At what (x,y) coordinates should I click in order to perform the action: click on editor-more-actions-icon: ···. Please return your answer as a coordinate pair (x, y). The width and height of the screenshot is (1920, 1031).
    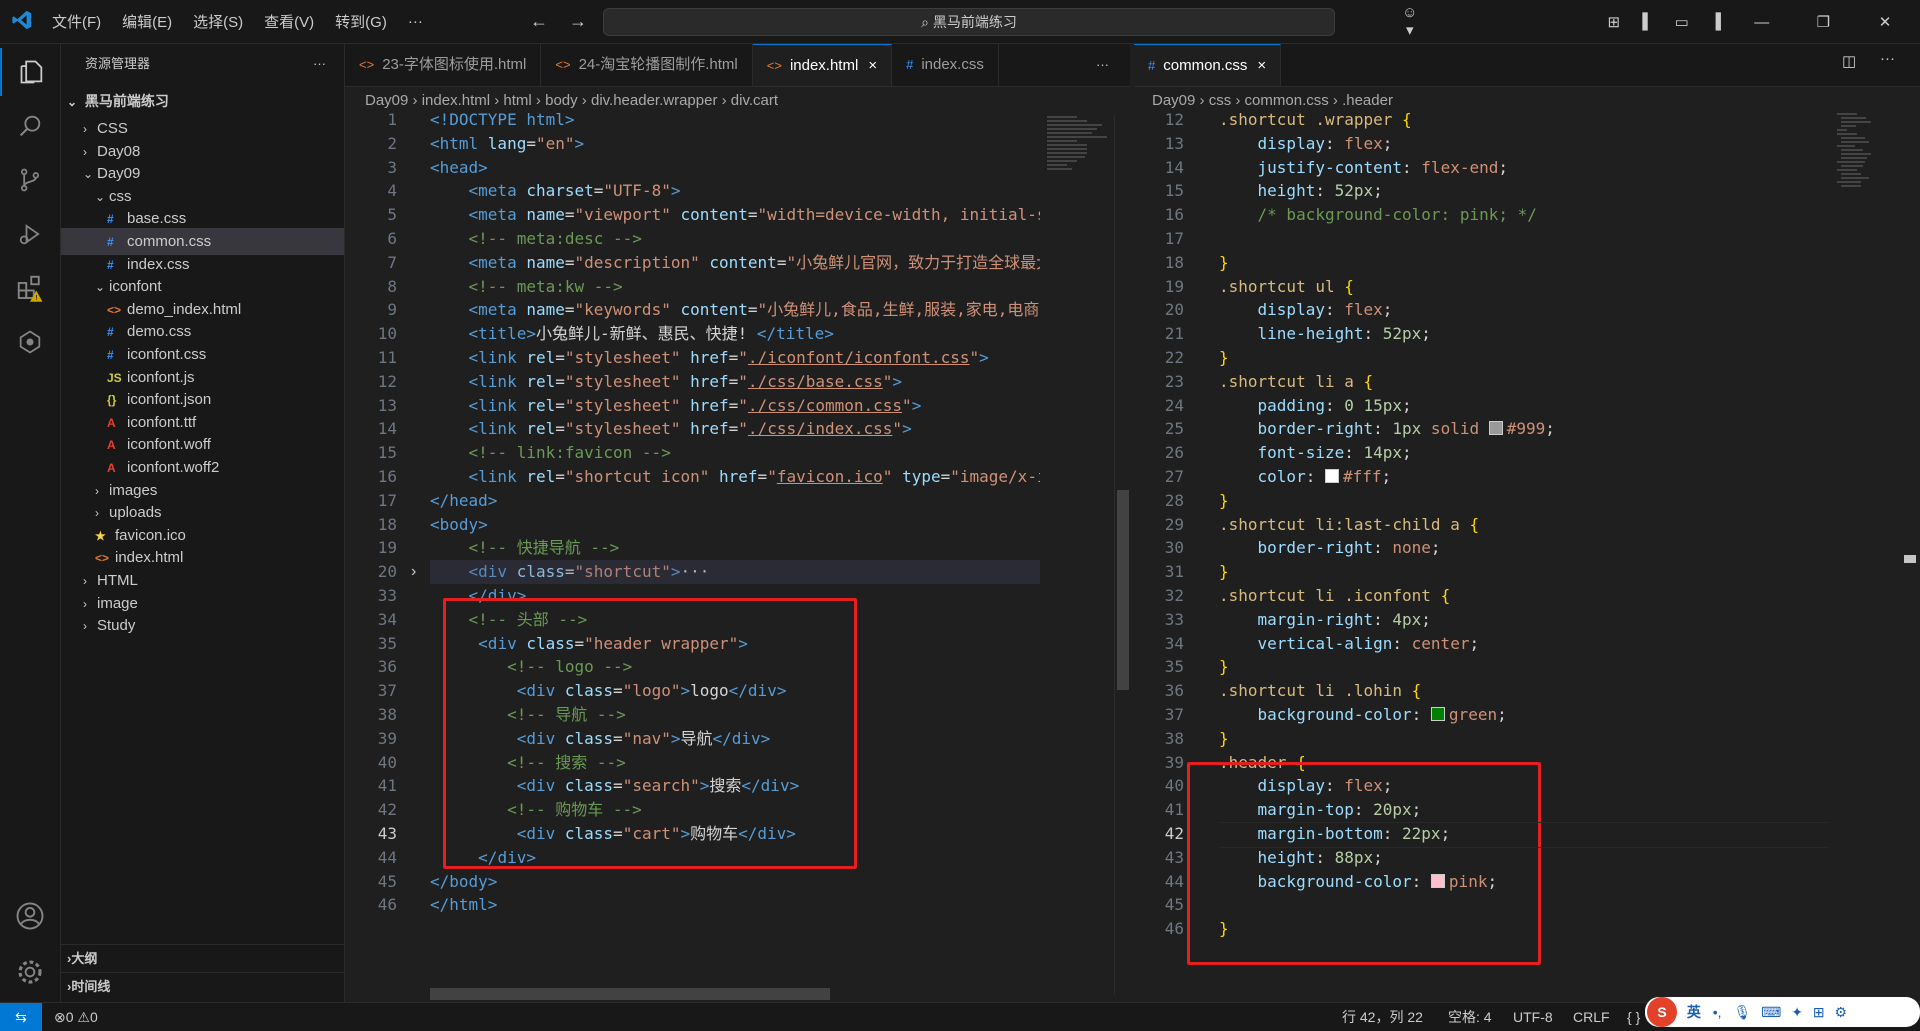
    Looking at the image, I should click on (1887, 58).